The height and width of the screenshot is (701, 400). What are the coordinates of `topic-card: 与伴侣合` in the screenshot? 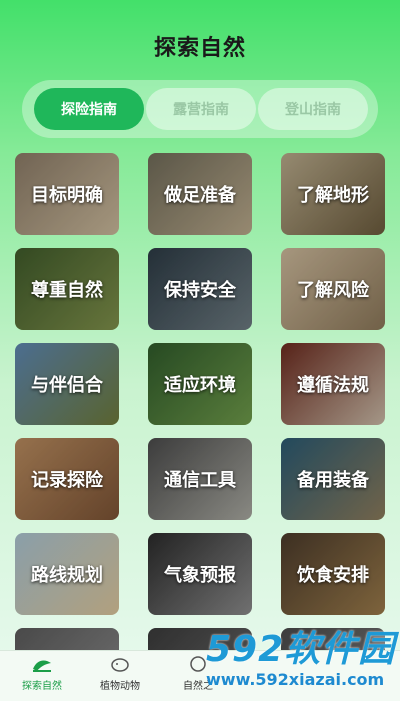 It's located at (67, 384).